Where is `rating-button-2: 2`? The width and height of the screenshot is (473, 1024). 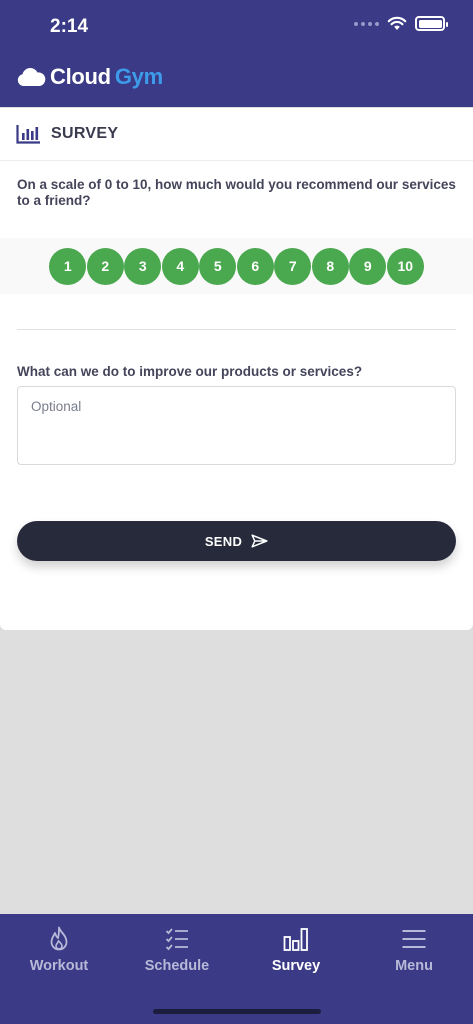 rating-button-2: 2 is located at coordinates (105, 266).